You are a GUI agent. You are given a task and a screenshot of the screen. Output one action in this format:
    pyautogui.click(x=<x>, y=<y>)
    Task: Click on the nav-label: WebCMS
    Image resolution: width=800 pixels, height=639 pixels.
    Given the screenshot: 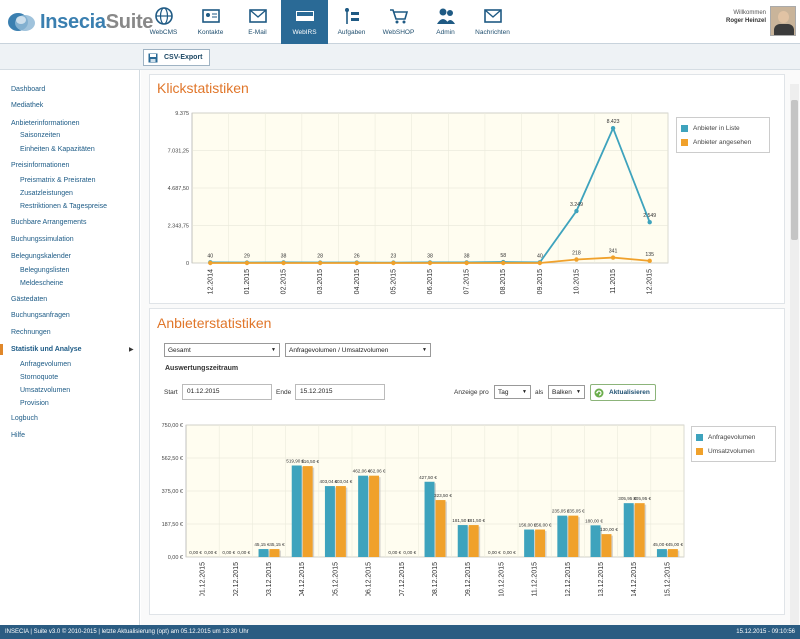 What is the action you would take?
    pyautogui.click(x=163, y=32)
    